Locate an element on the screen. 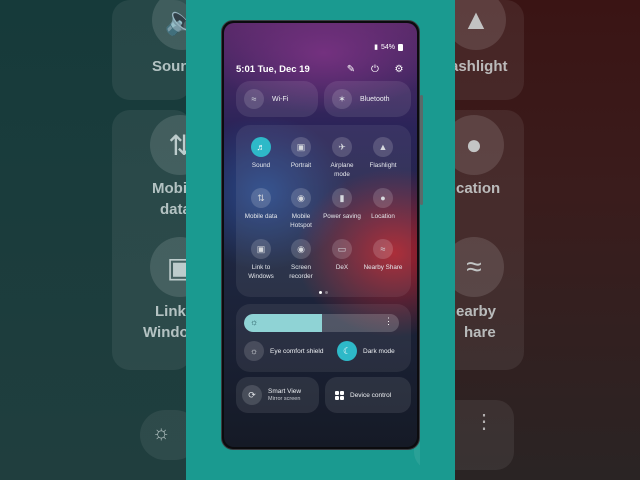  link-to-windows-icon: ▣ is located at coordinates (261, 249).